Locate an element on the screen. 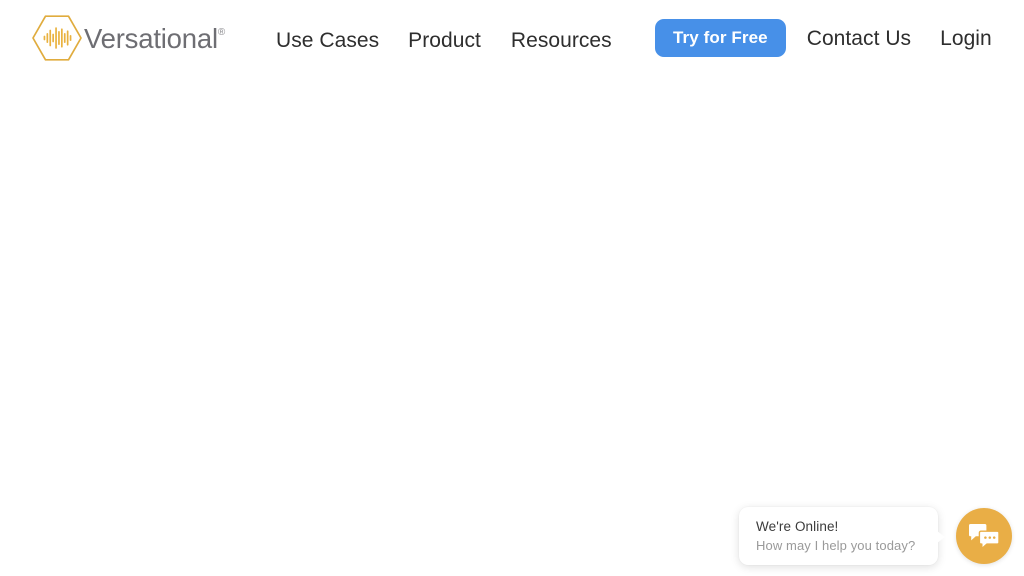 The width and height of the screenshot is (1024, 576). chat-greeting-subtitle: How may I help you today? is located at coordinates (836, 545).